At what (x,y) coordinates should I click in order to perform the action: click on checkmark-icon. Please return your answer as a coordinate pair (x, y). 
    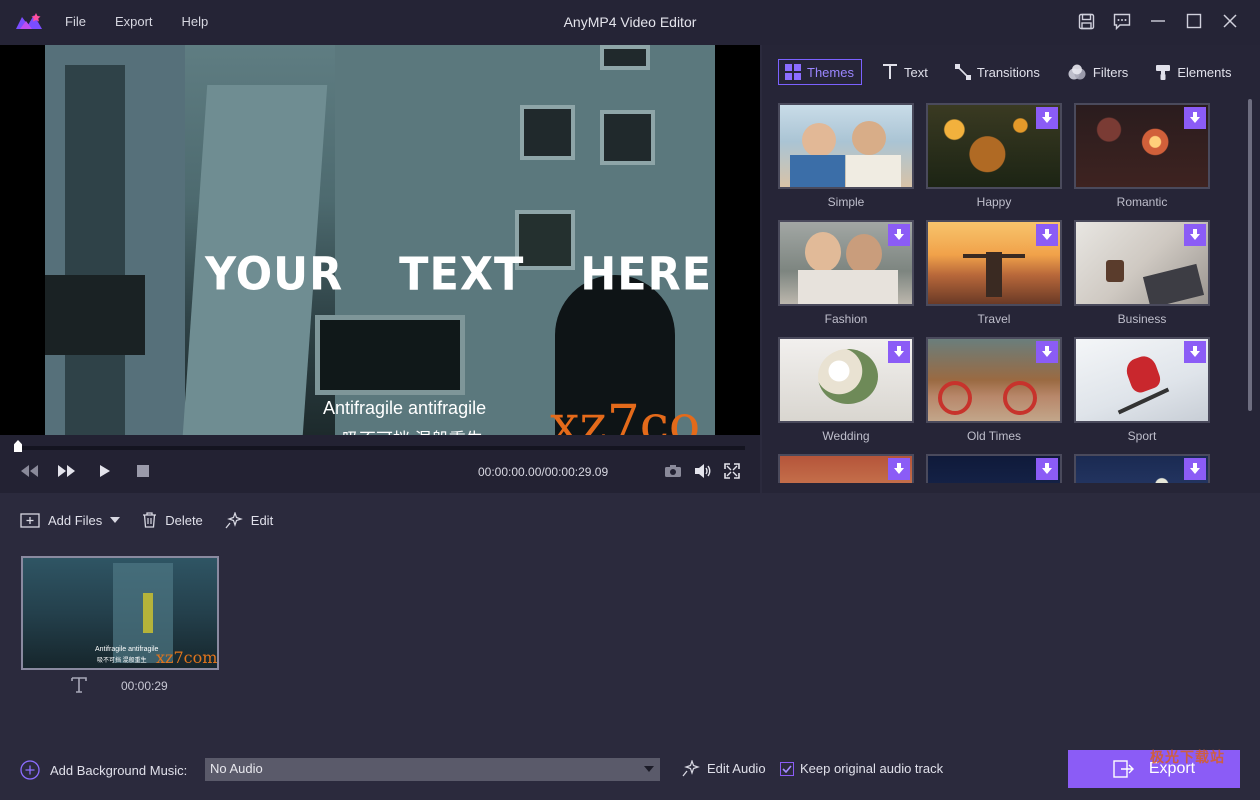
    Looking at the image, I should click on (787, 768).